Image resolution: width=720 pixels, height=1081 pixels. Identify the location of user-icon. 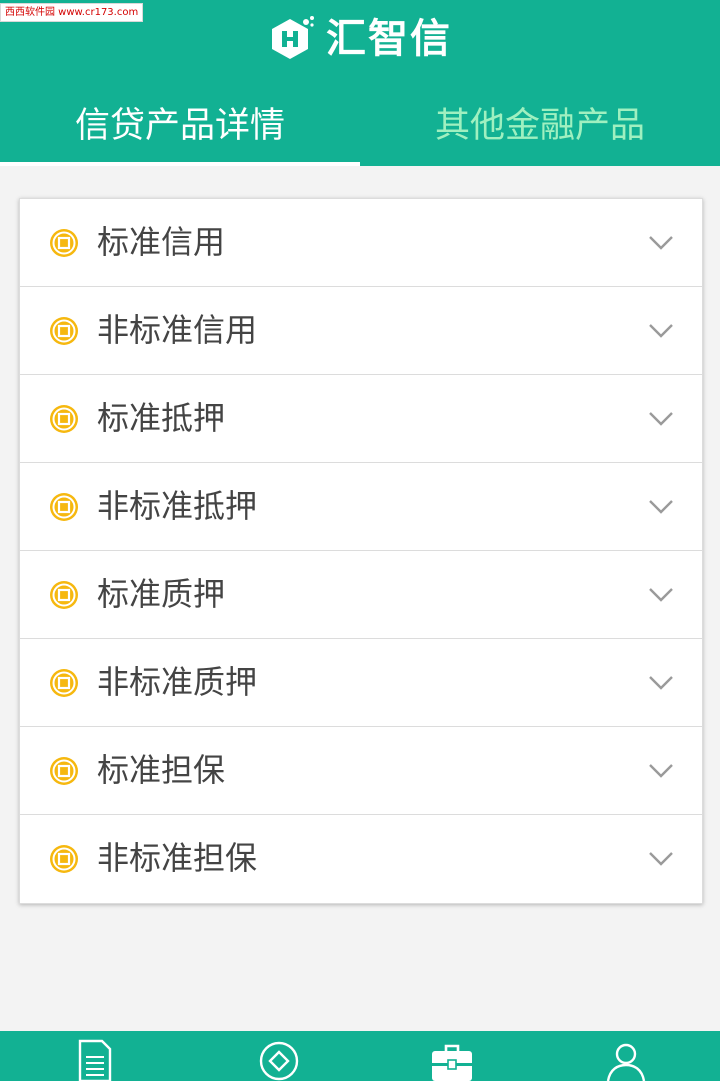
(626, 1060).